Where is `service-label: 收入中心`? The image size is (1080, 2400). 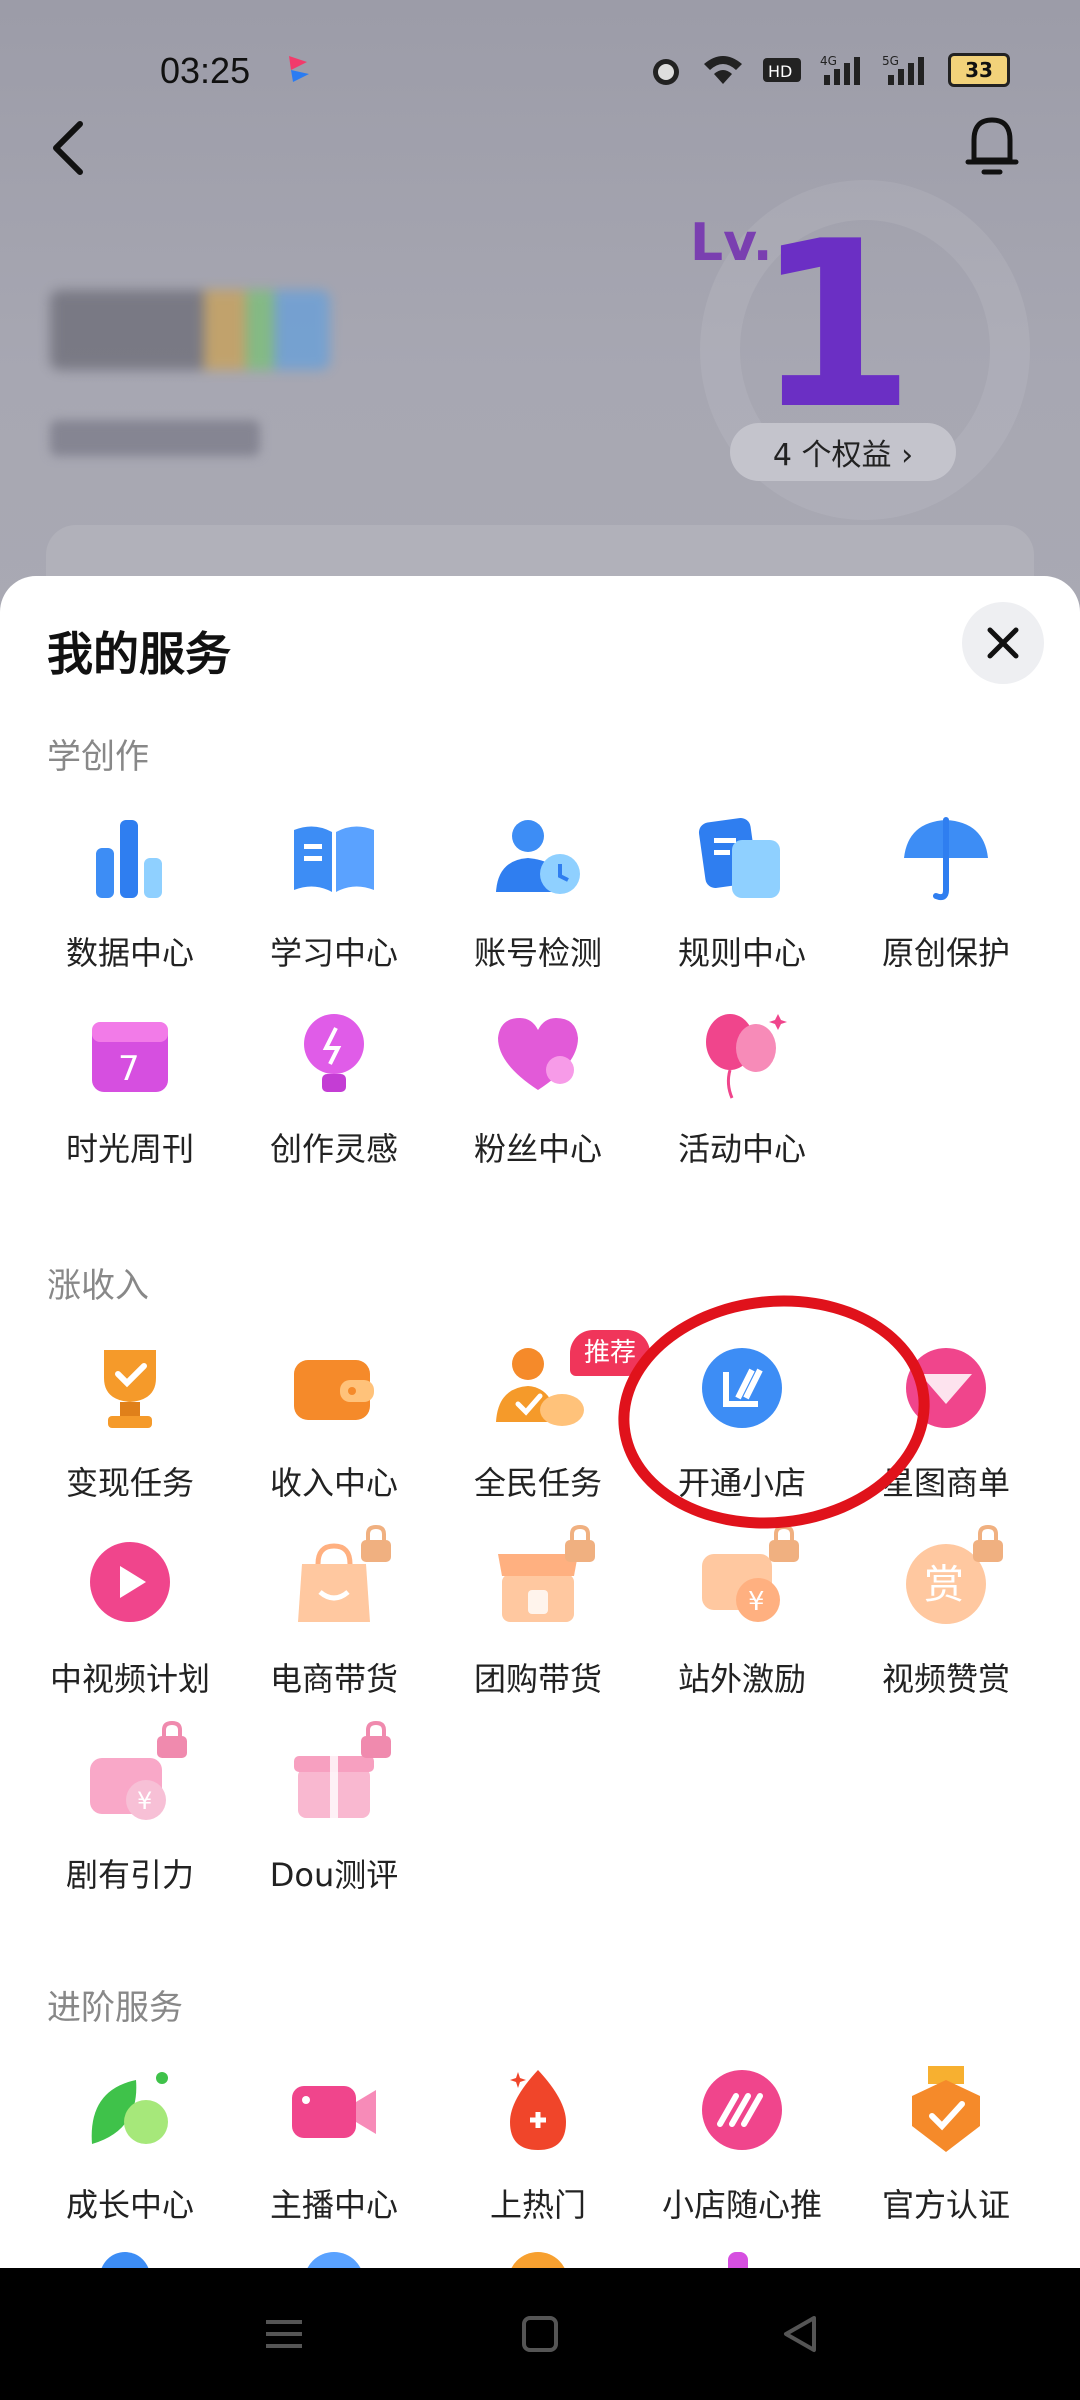
service-label: 收入中心 is located at coordinates (333, 1483).